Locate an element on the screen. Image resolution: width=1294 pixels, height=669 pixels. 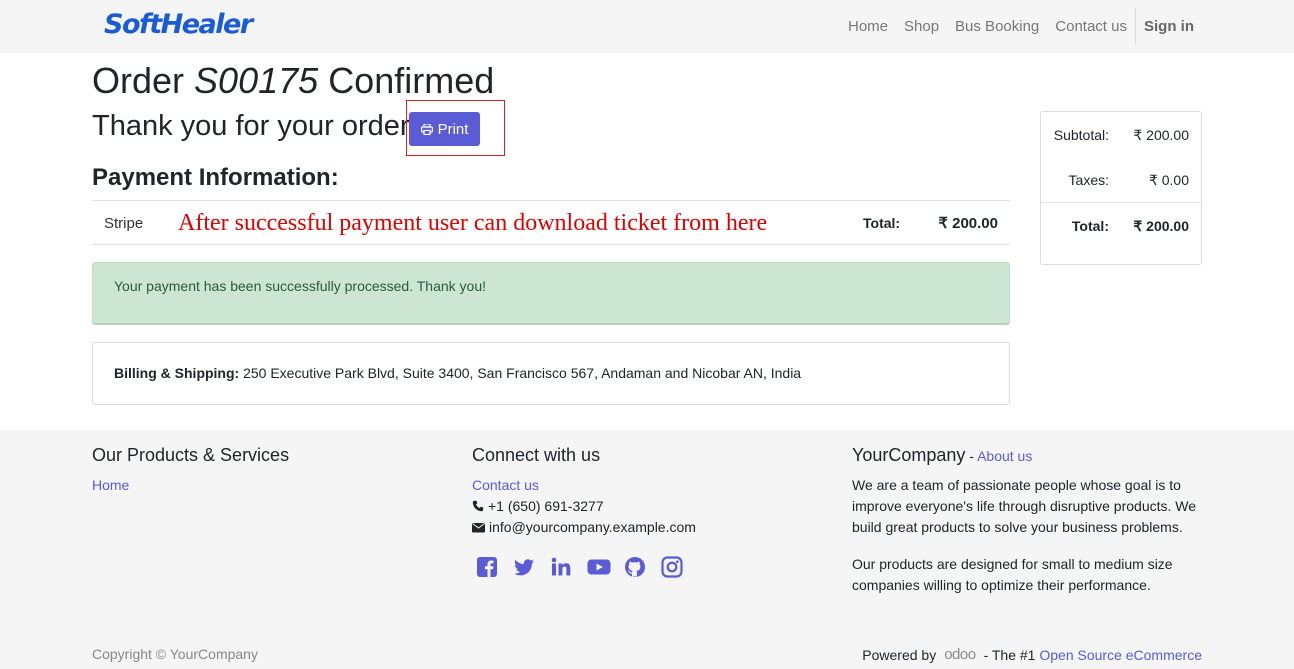
total-value: ₹ 200.00 is located at coordinates (1161, 226).